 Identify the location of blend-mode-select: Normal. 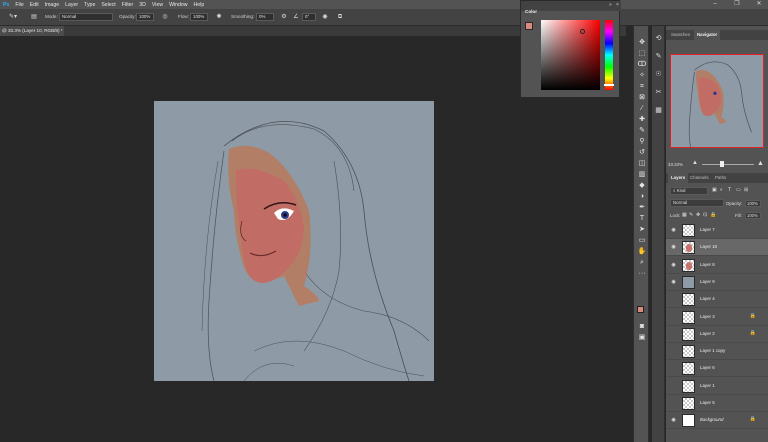
(697, 203).